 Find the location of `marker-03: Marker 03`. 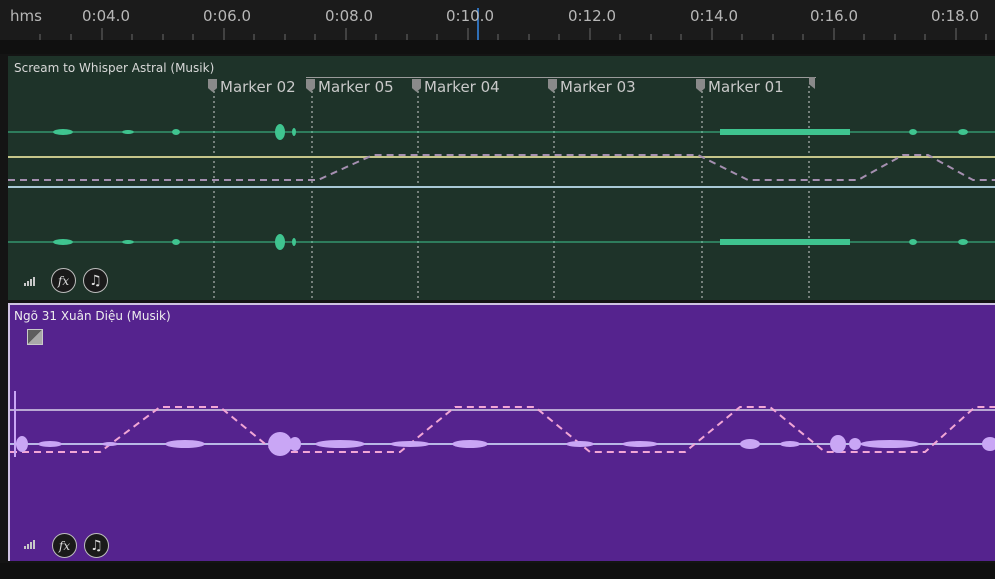

marker-03: Marker 03 is located at coordinates (592, 87).